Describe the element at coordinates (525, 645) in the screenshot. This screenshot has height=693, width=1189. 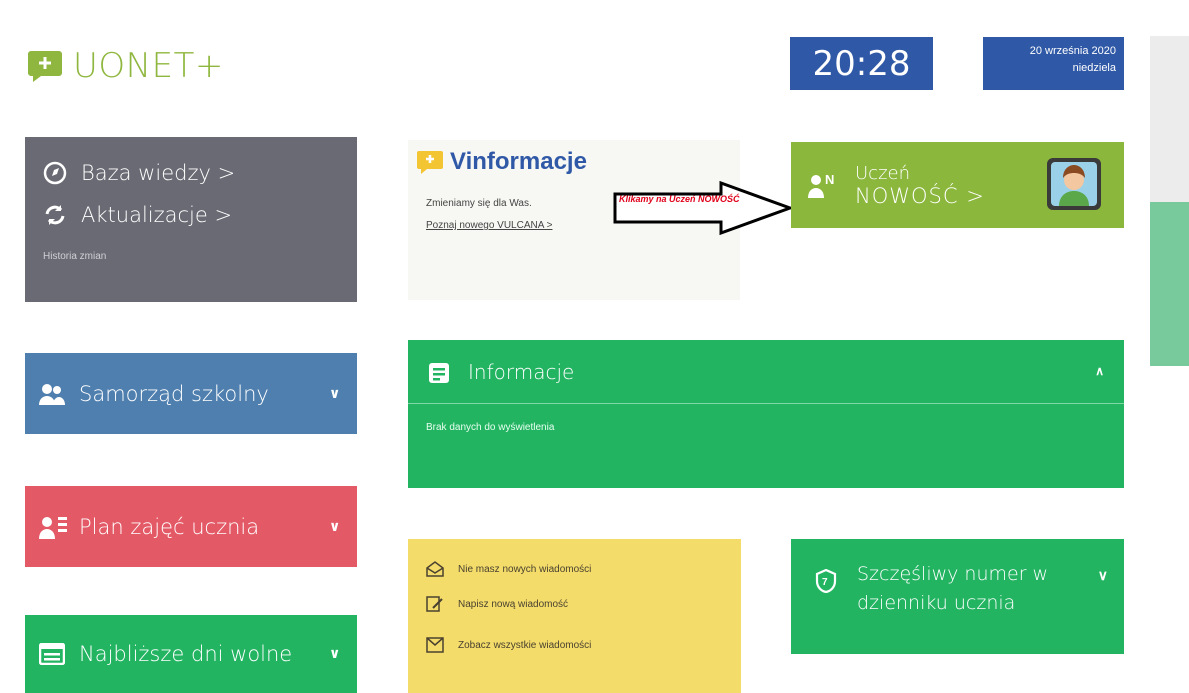
I see `all-messages-label: Zobacz wszystkie wiadomości` at that location.